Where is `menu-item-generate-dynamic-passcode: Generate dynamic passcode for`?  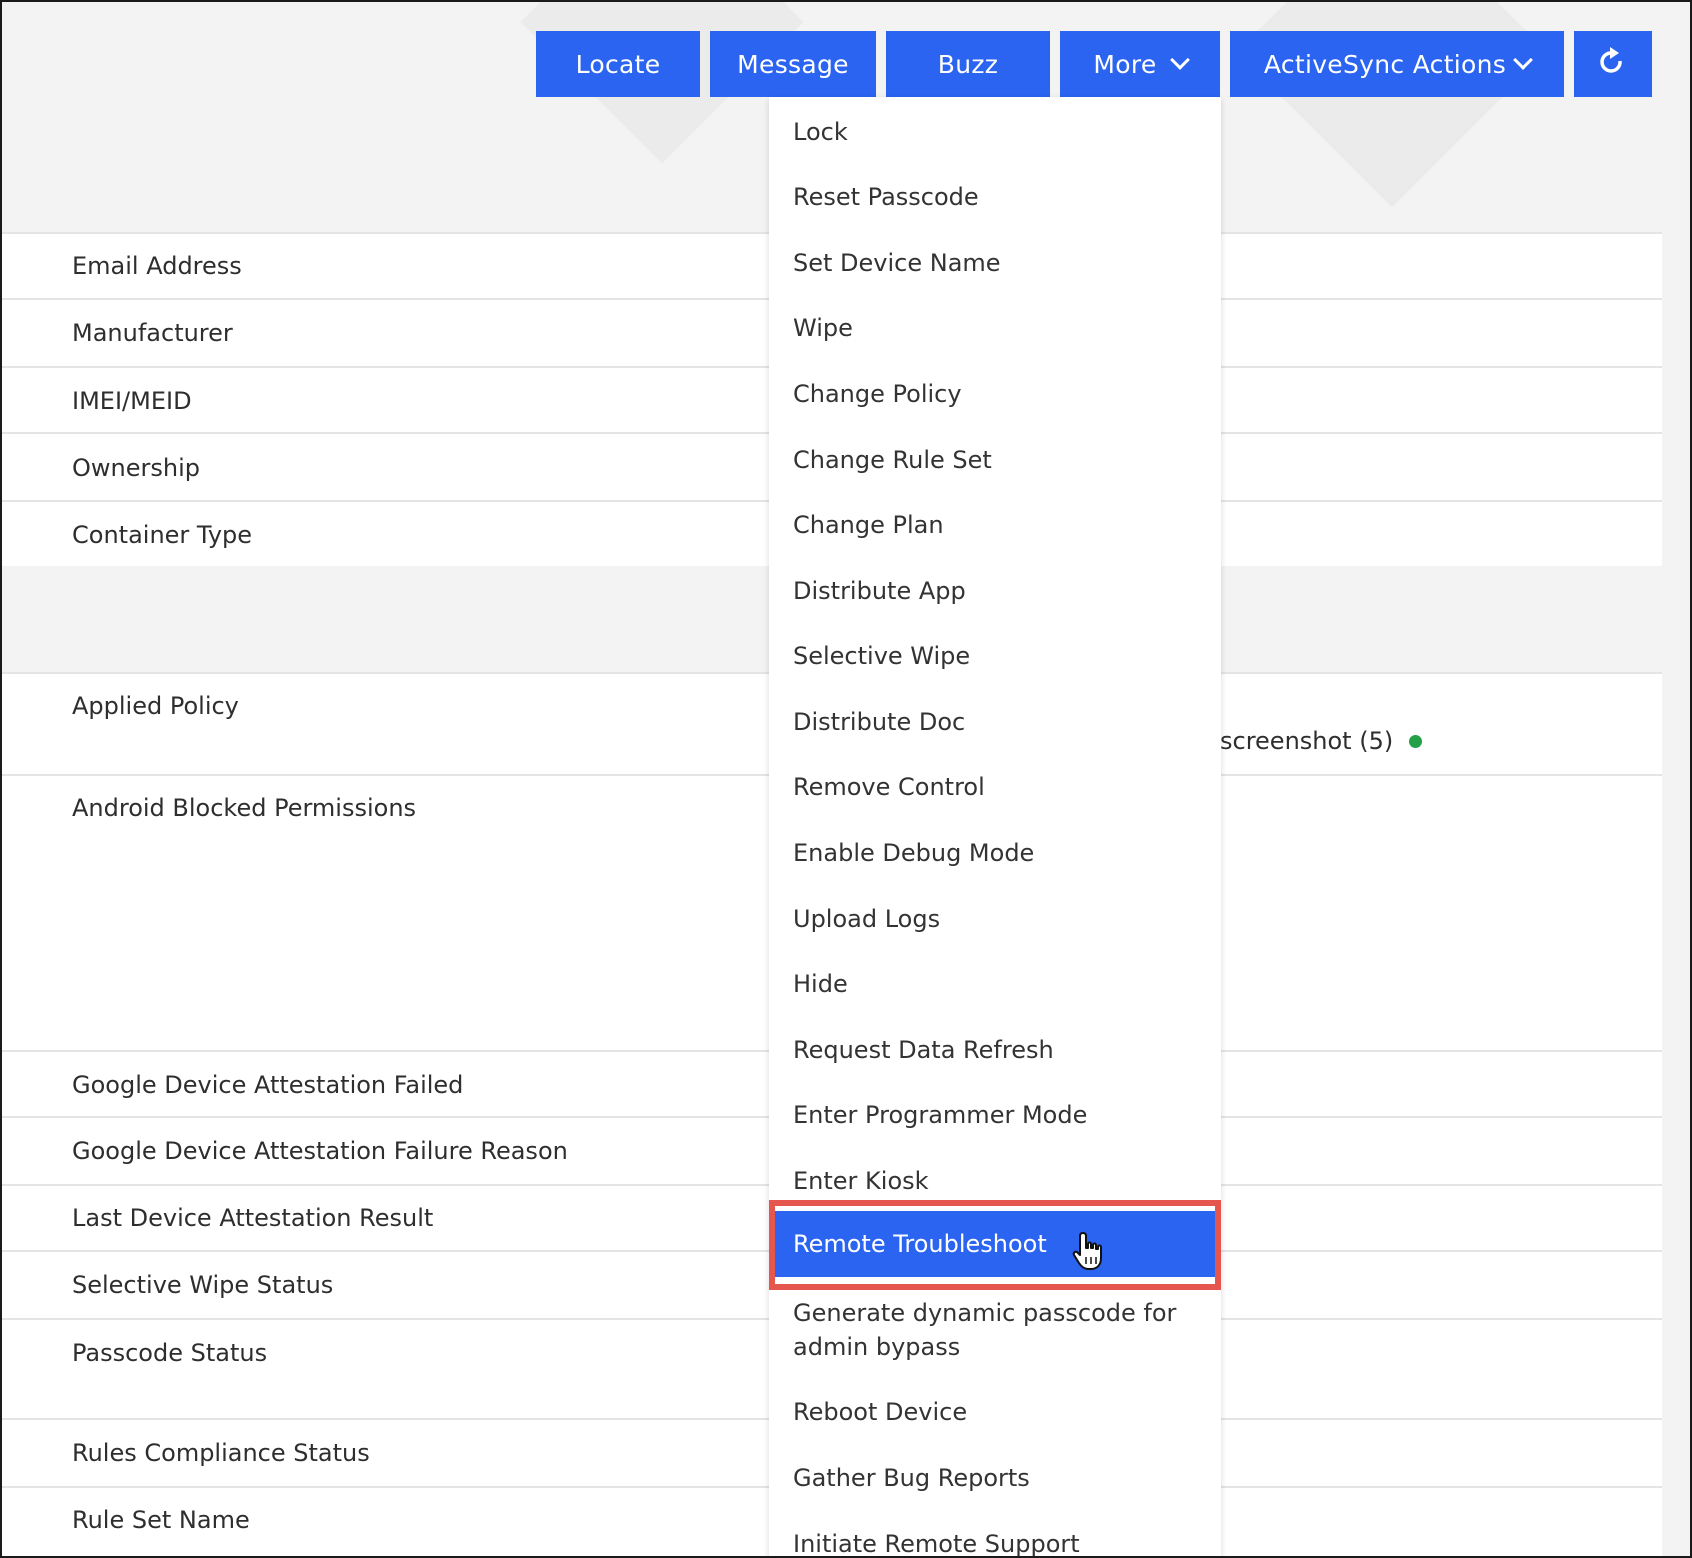 menu-item-generate-dynamic-passcode: Generate dynamic passcode for is located at coordinates (984, 1313).